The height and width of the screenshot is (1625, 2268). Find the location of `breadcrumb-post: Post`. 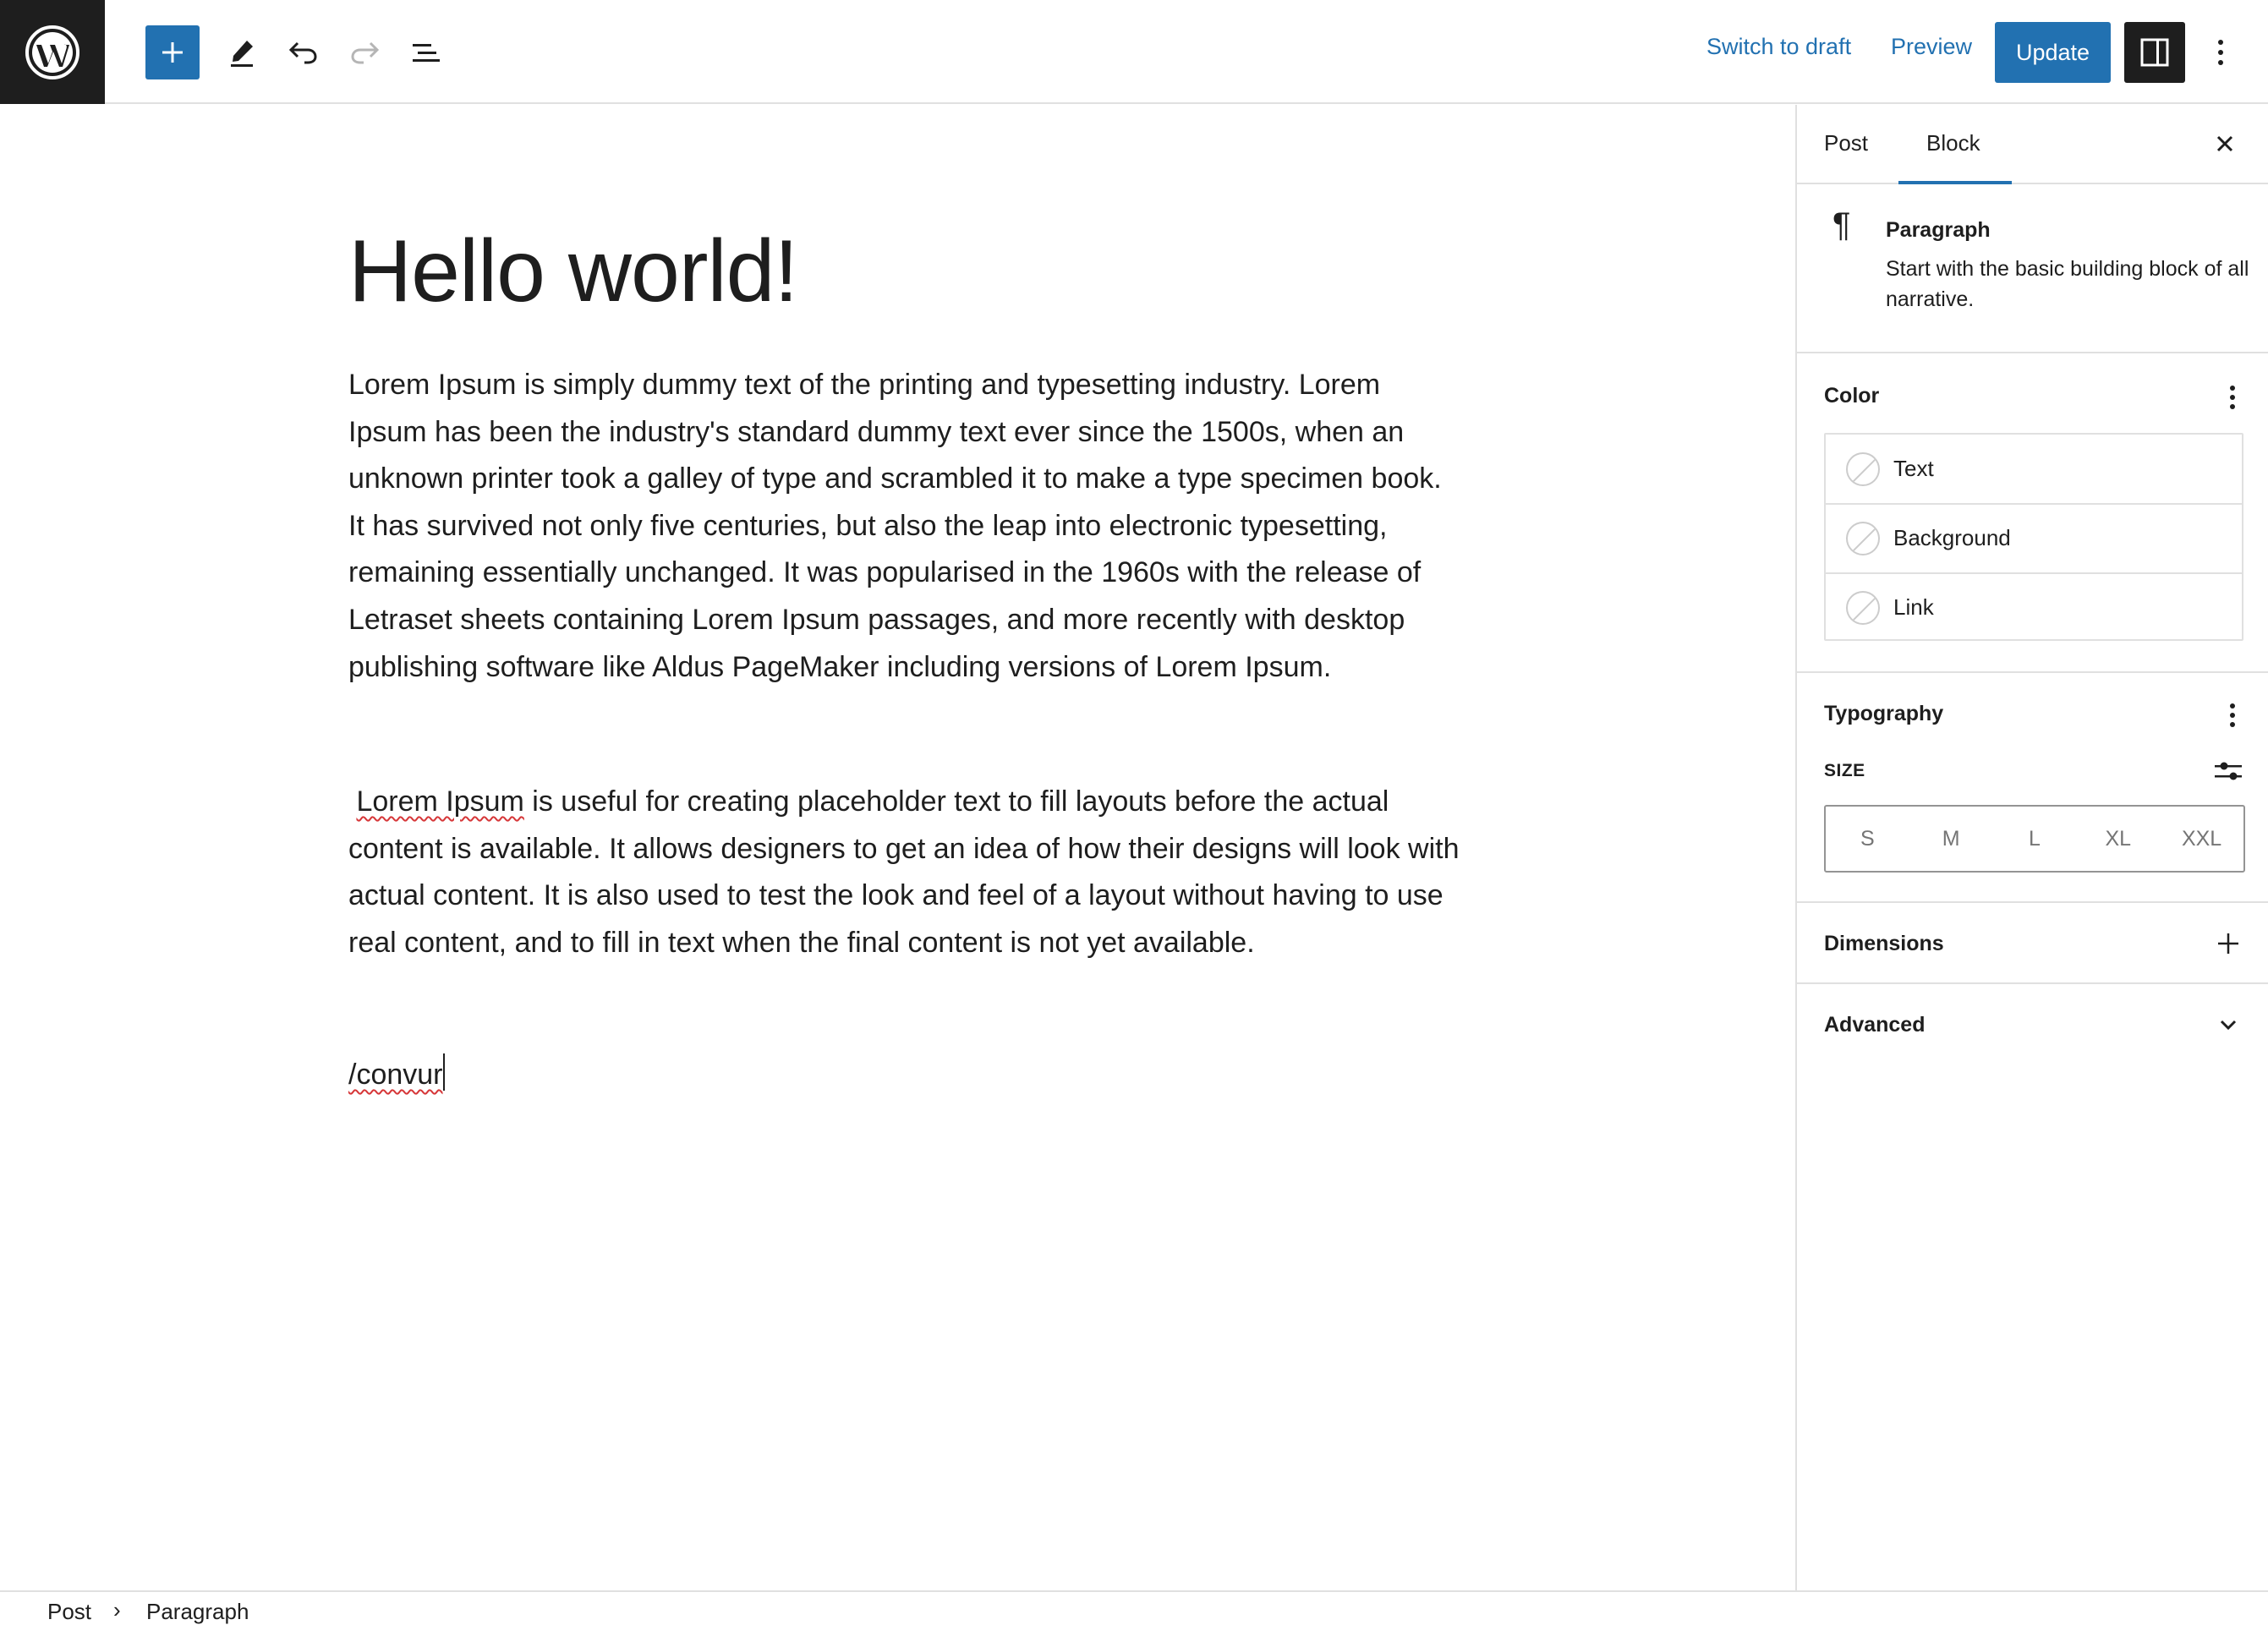

breadcrumb-post: Post is located at coordinates (69, 1612).